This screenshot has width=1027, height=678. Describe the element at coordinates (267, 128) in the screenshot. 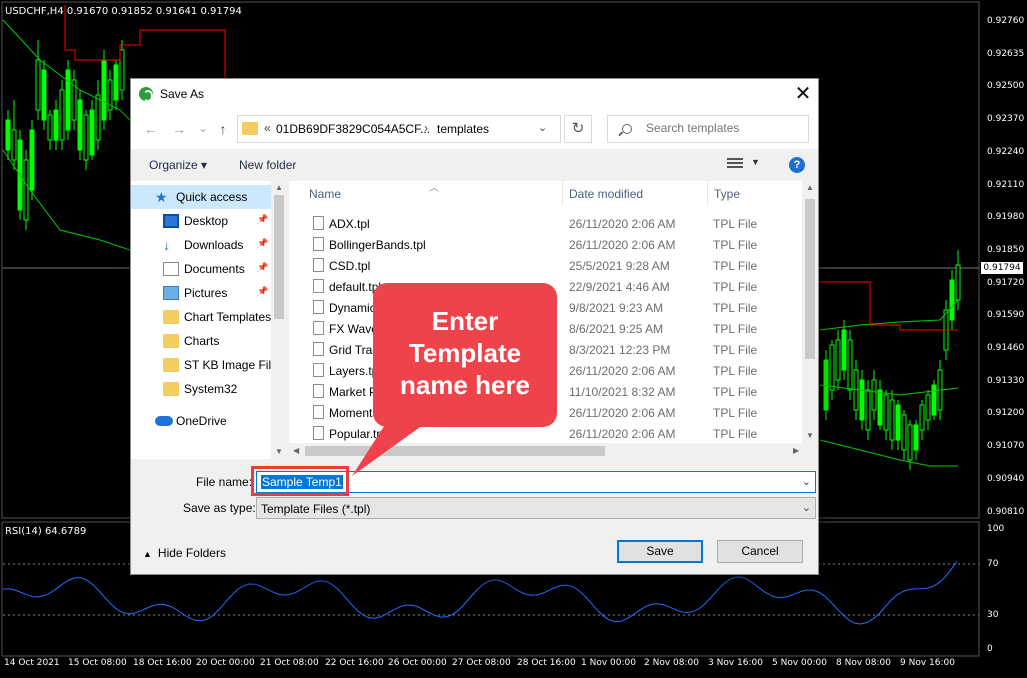

I see `breadcrumb-overflow: «` at that location.